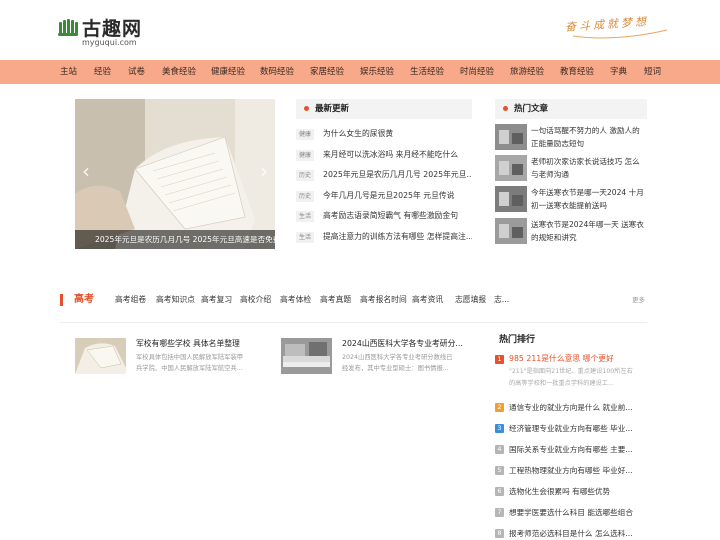 The width and height of the screenshot is (720, 540). What do you see at coordinates (353, 322) in the screenshot?
I see `divider` at bounding box center [353, 322].